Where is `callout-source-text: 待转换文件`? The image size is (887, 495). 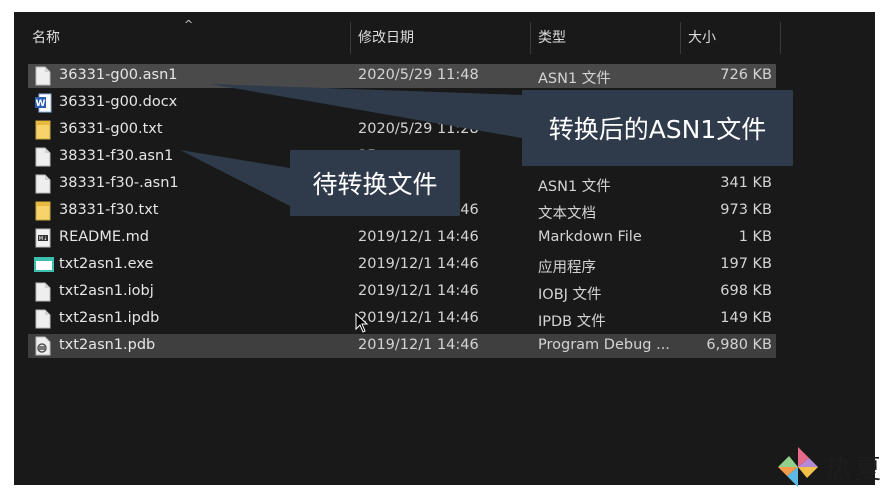 callout-source-text: 待转换文件 is located at coordinates (375, 184).